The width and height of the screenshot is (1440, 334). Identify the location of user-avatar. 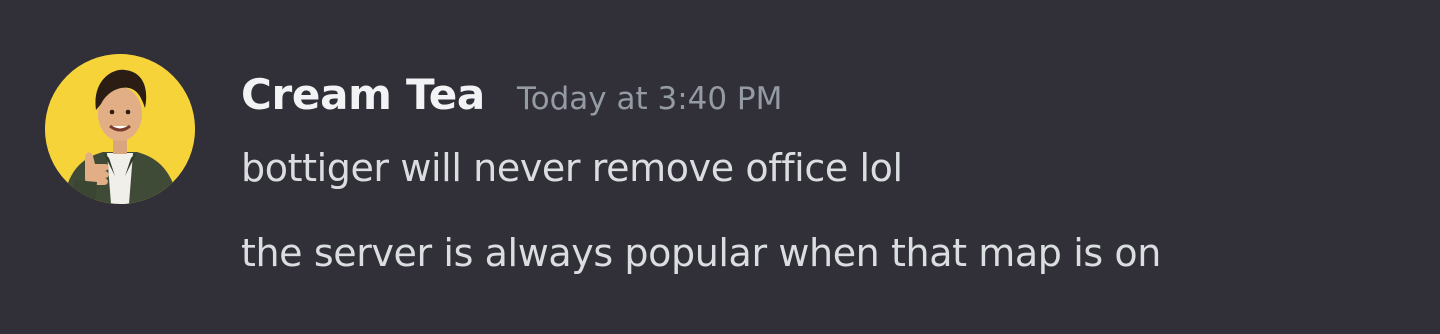
(120, 129).